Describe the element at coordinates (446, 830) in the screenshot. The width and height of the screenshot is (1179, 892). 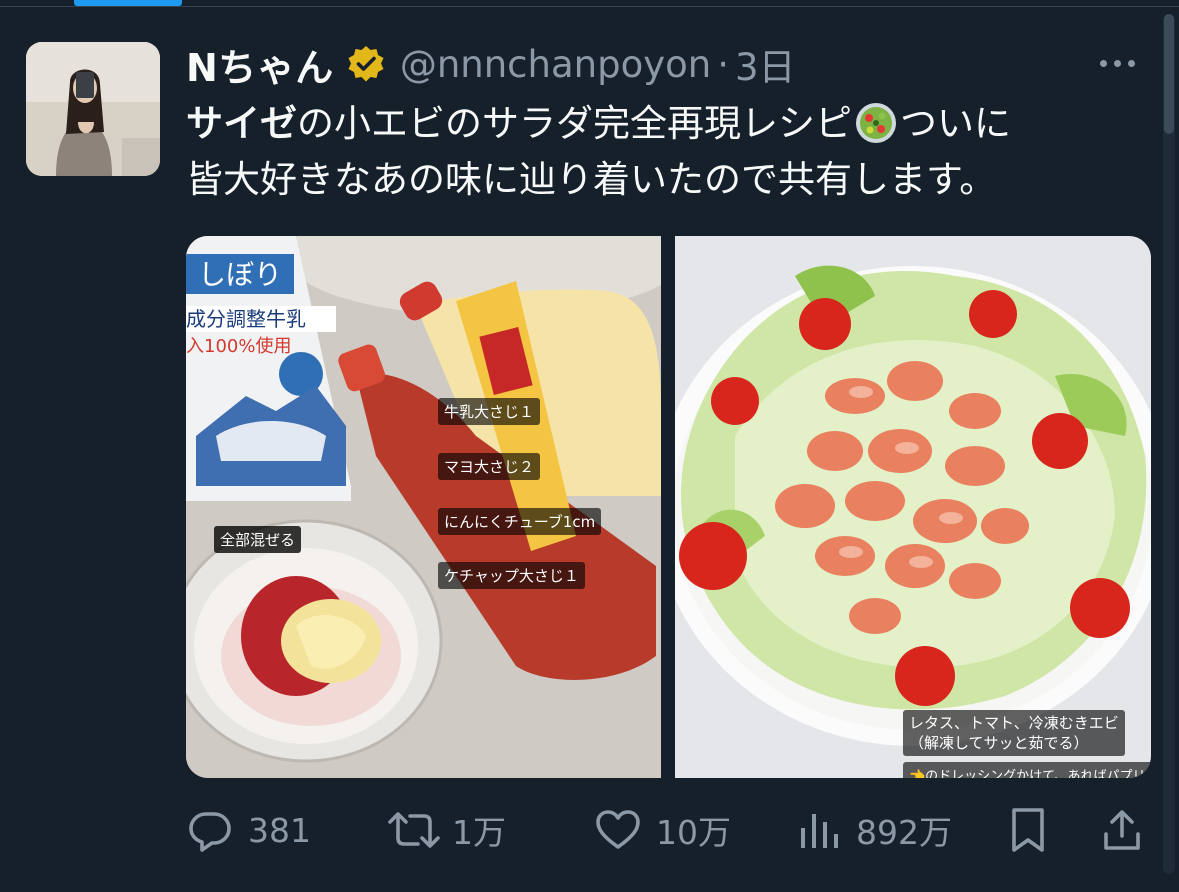
I see `retweet-button: 1万` at that location.